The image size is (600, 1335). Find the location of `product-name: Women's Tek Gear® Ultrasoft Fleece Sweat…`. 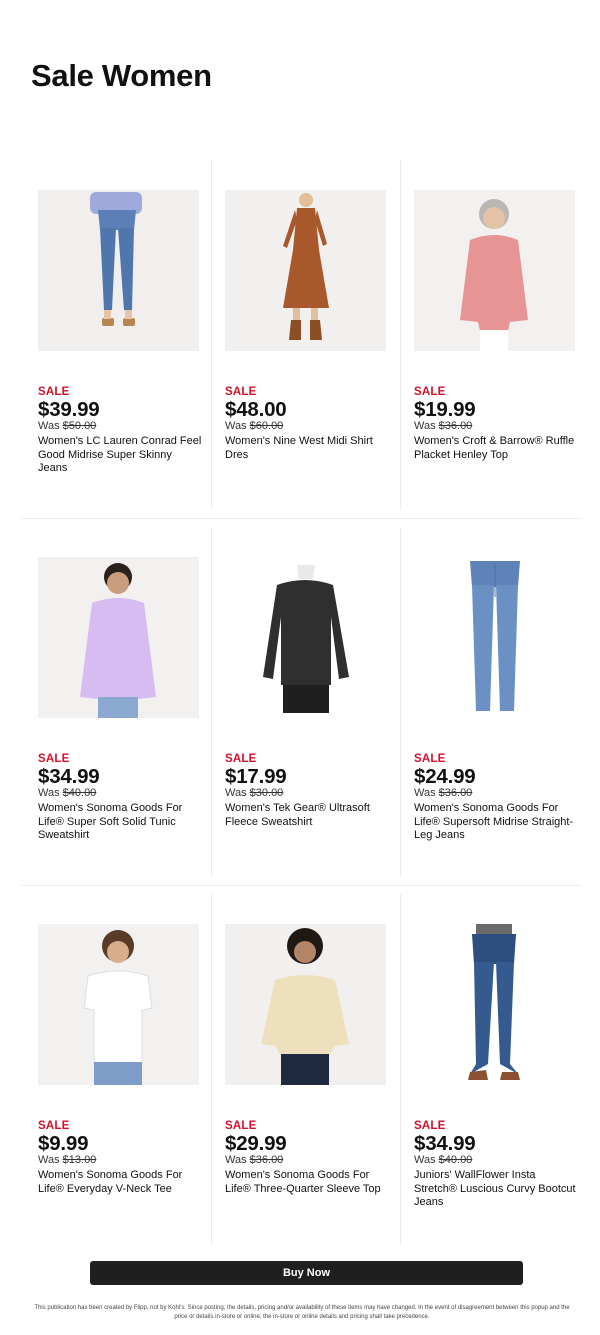

product-name: Women's Tek Gear® Ultrasoft Fleece Sweat… is located at coordinates (307, 815).